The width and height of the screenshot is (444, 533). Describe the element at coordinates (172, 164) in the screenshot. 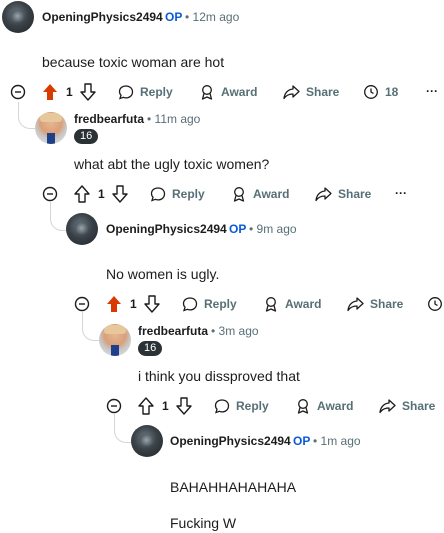

I see `comment-body: what abt the ugly toxic women?` at that location.